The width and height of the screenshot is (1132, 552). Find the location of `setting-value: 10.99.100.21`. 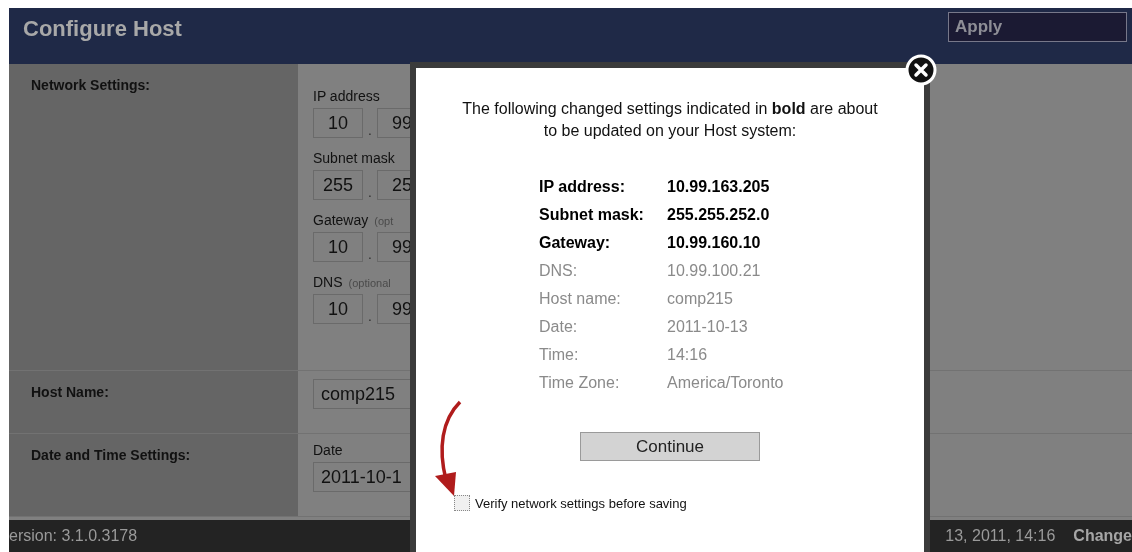

setting-value: 10.99.100.21 is located at coordinates (714, 271).